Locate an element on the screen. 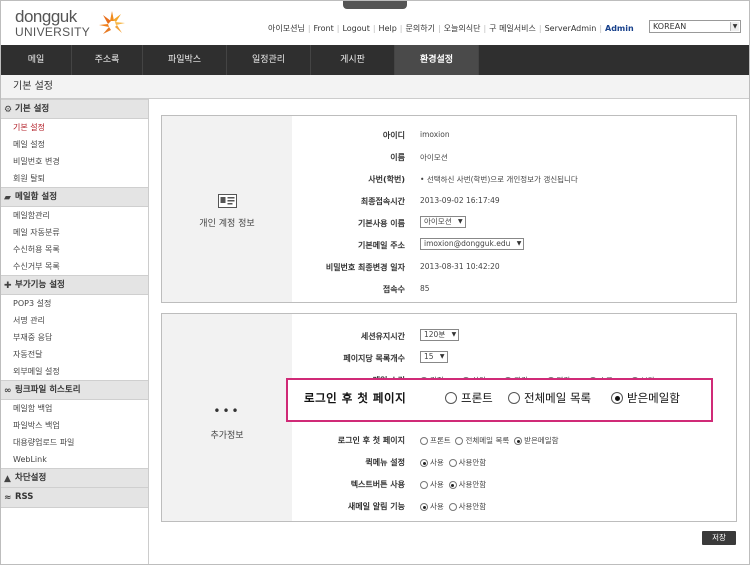  sidebar-section-basic: ⚙ 기본 설정 is located at coordinates (74, 109).